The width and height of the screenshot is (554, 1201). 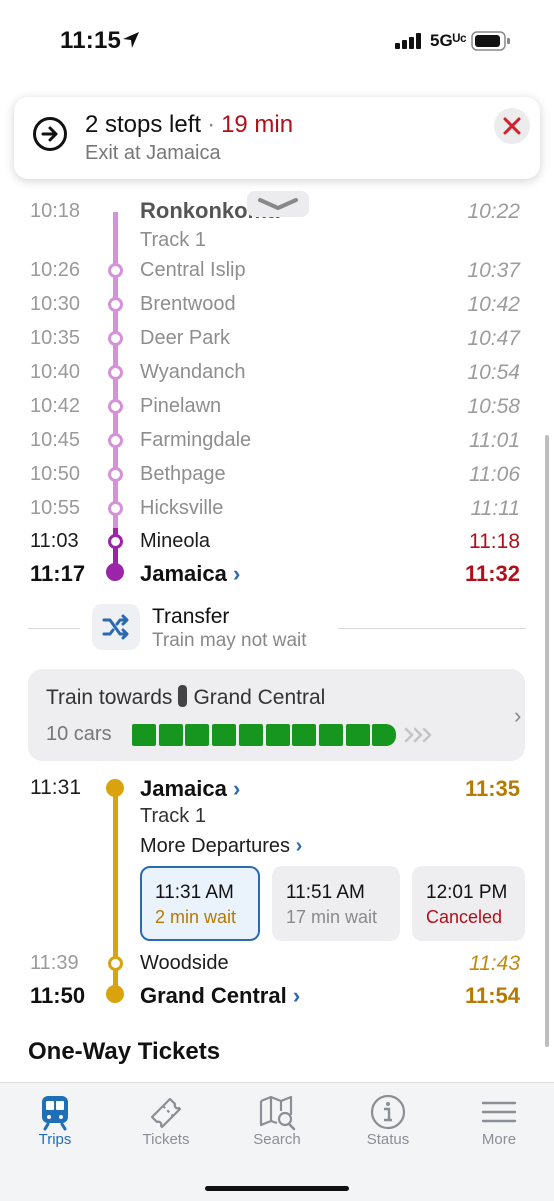 I want to click on stop-arrive-time: 11:06, so click(x=494, y=474).